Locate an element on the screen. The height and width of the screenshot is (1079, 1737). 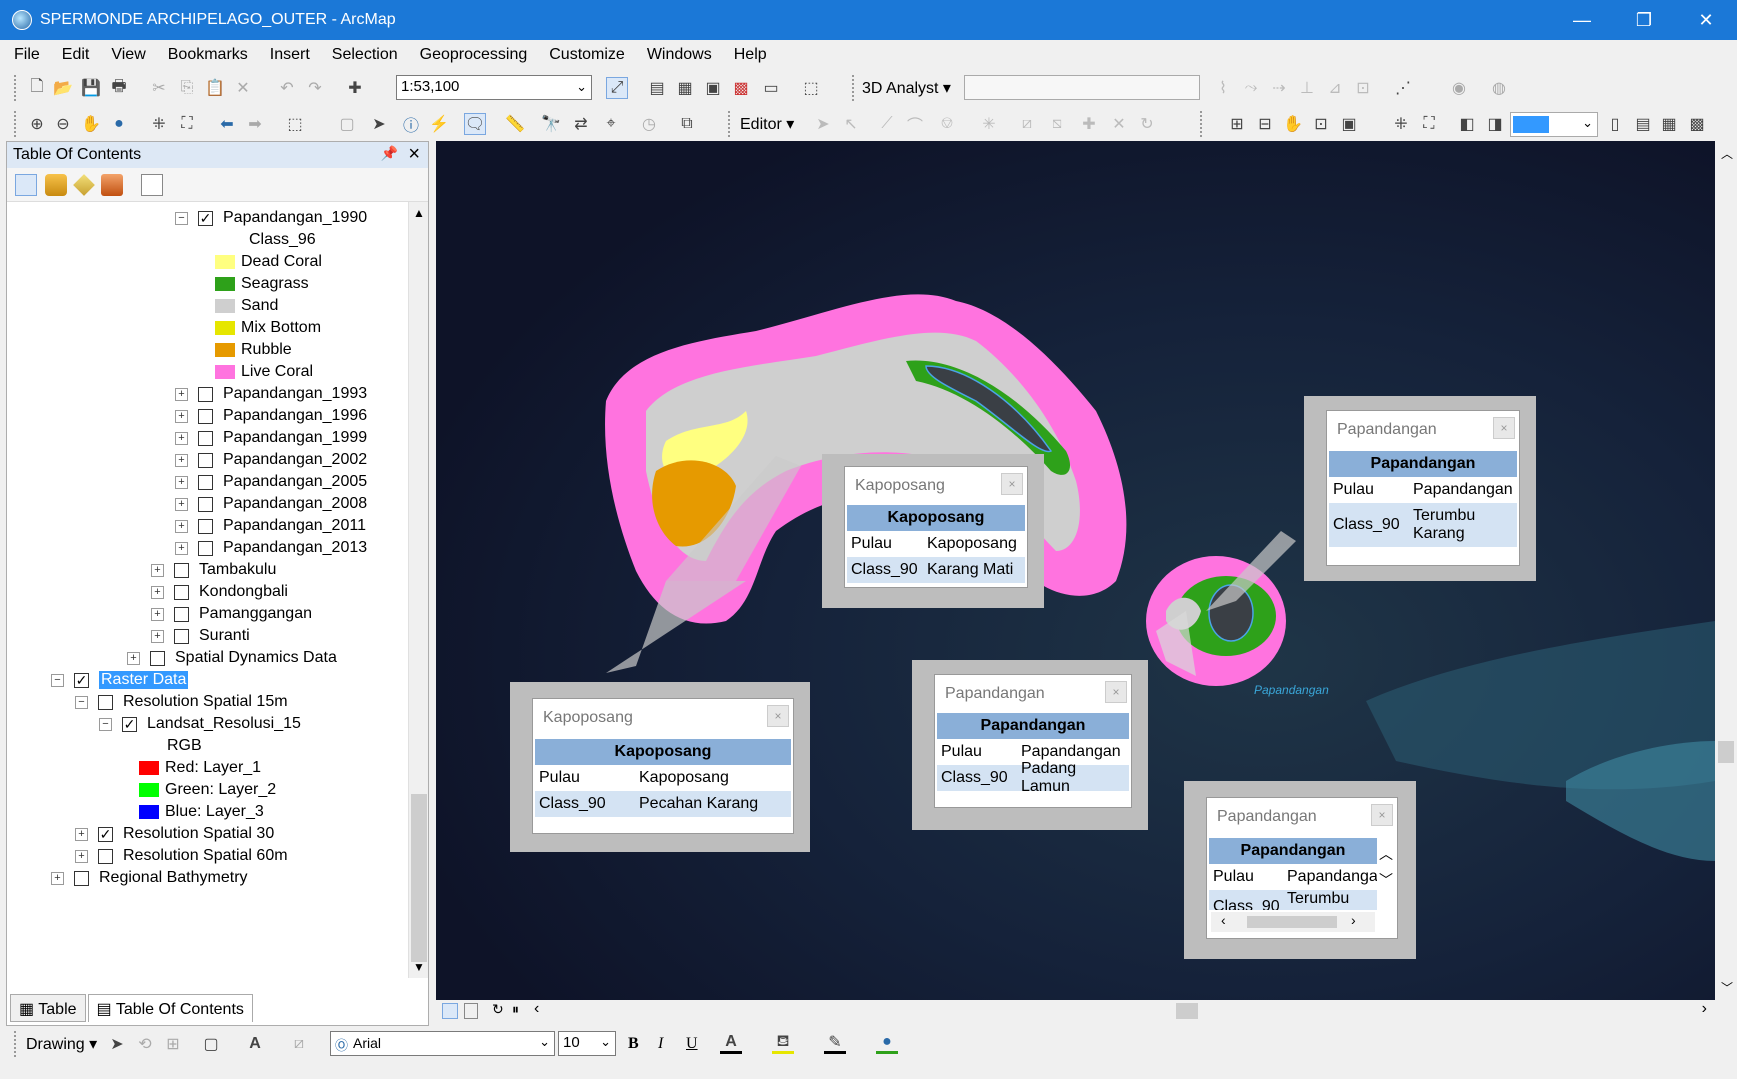
menu-file: File is located at coordinates (27, 55).